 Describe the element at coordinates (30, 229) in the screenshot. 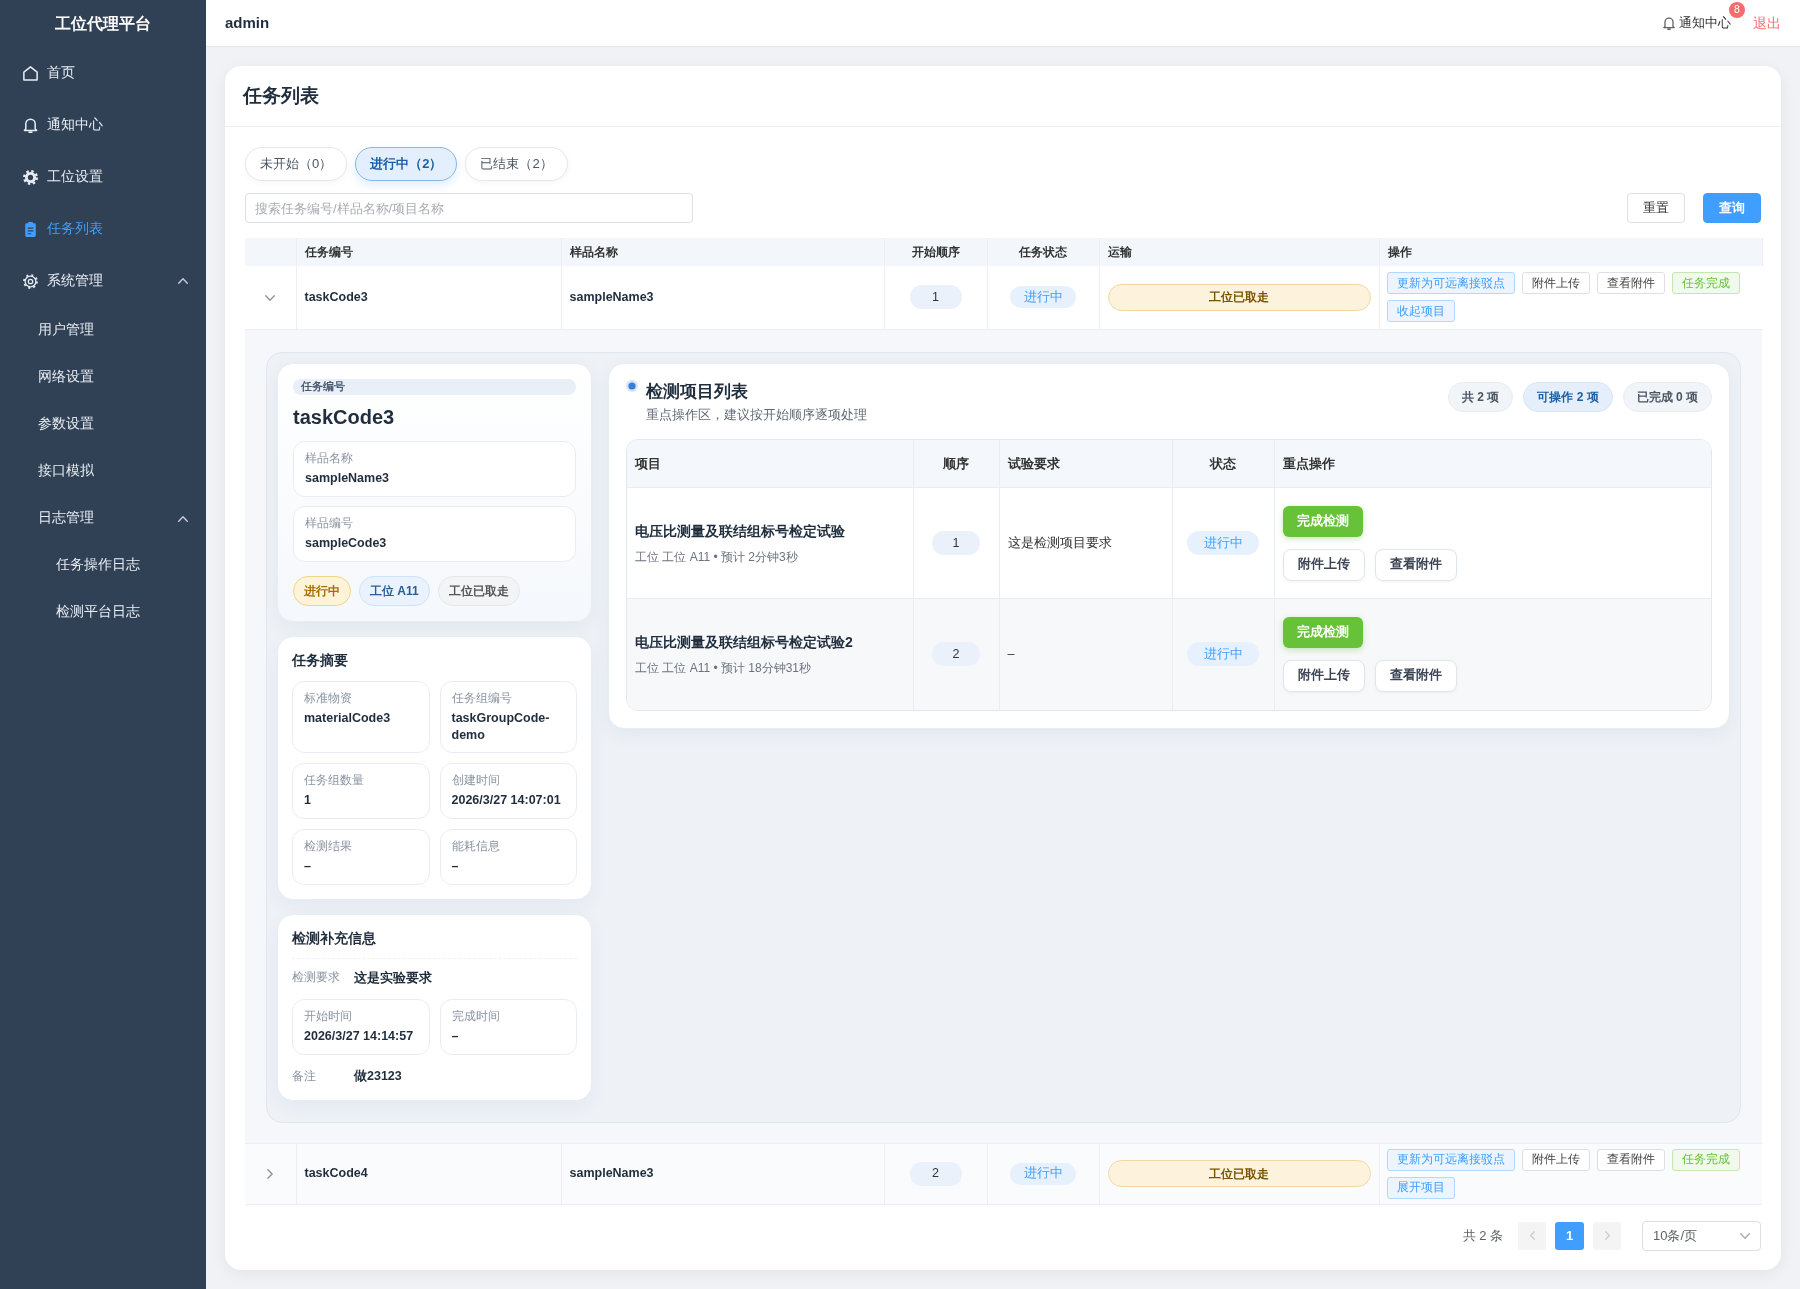

I see `clipboard-icon` at that location.